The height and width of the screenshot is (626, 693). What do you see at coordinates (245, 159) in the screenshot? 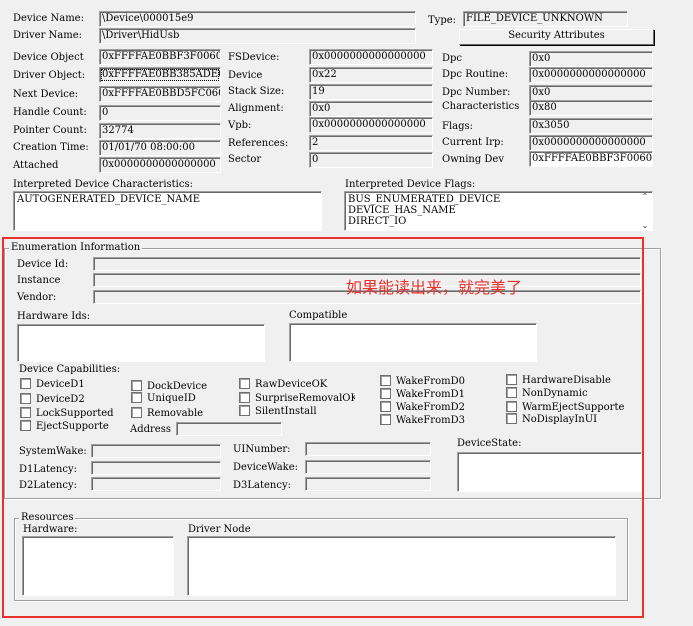
I see `sector-label: Sector` at bounding box center [245, 159].